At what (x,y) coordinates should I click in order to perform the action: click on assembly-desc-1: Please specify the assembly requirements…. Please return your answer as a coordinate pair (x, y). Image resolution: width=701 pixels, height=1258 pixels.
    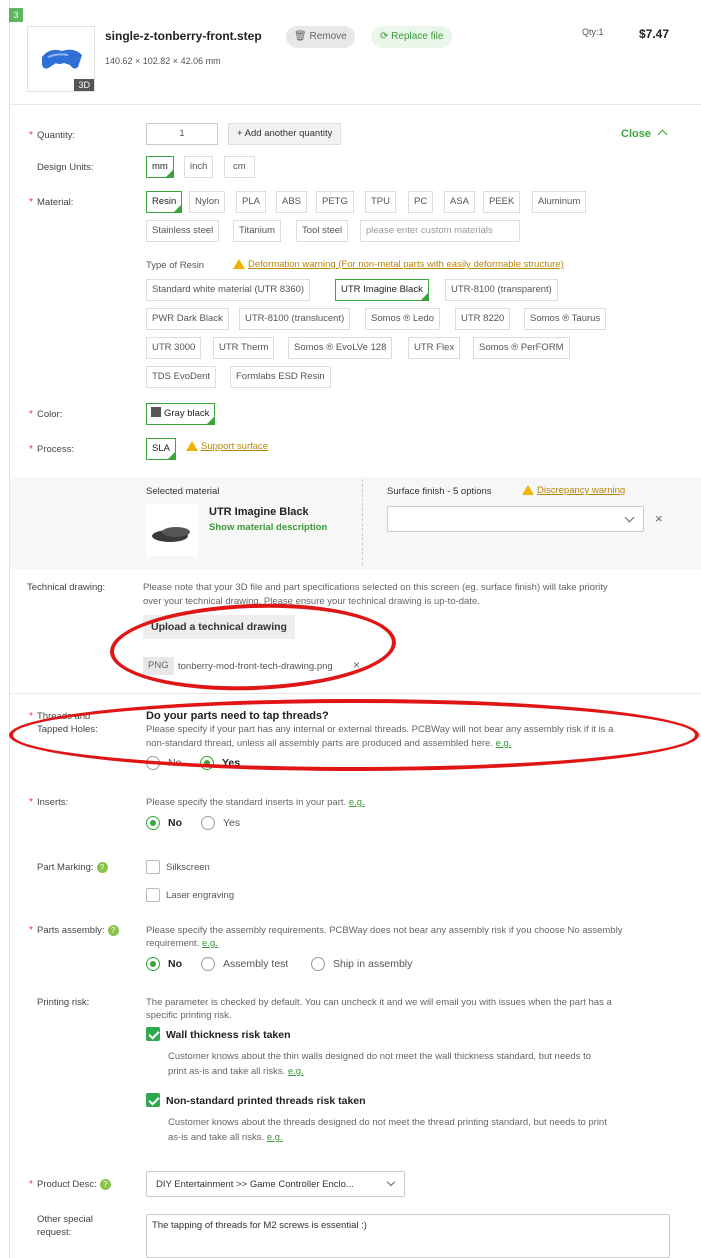
    Looking at the image, I should click on (384, 930).